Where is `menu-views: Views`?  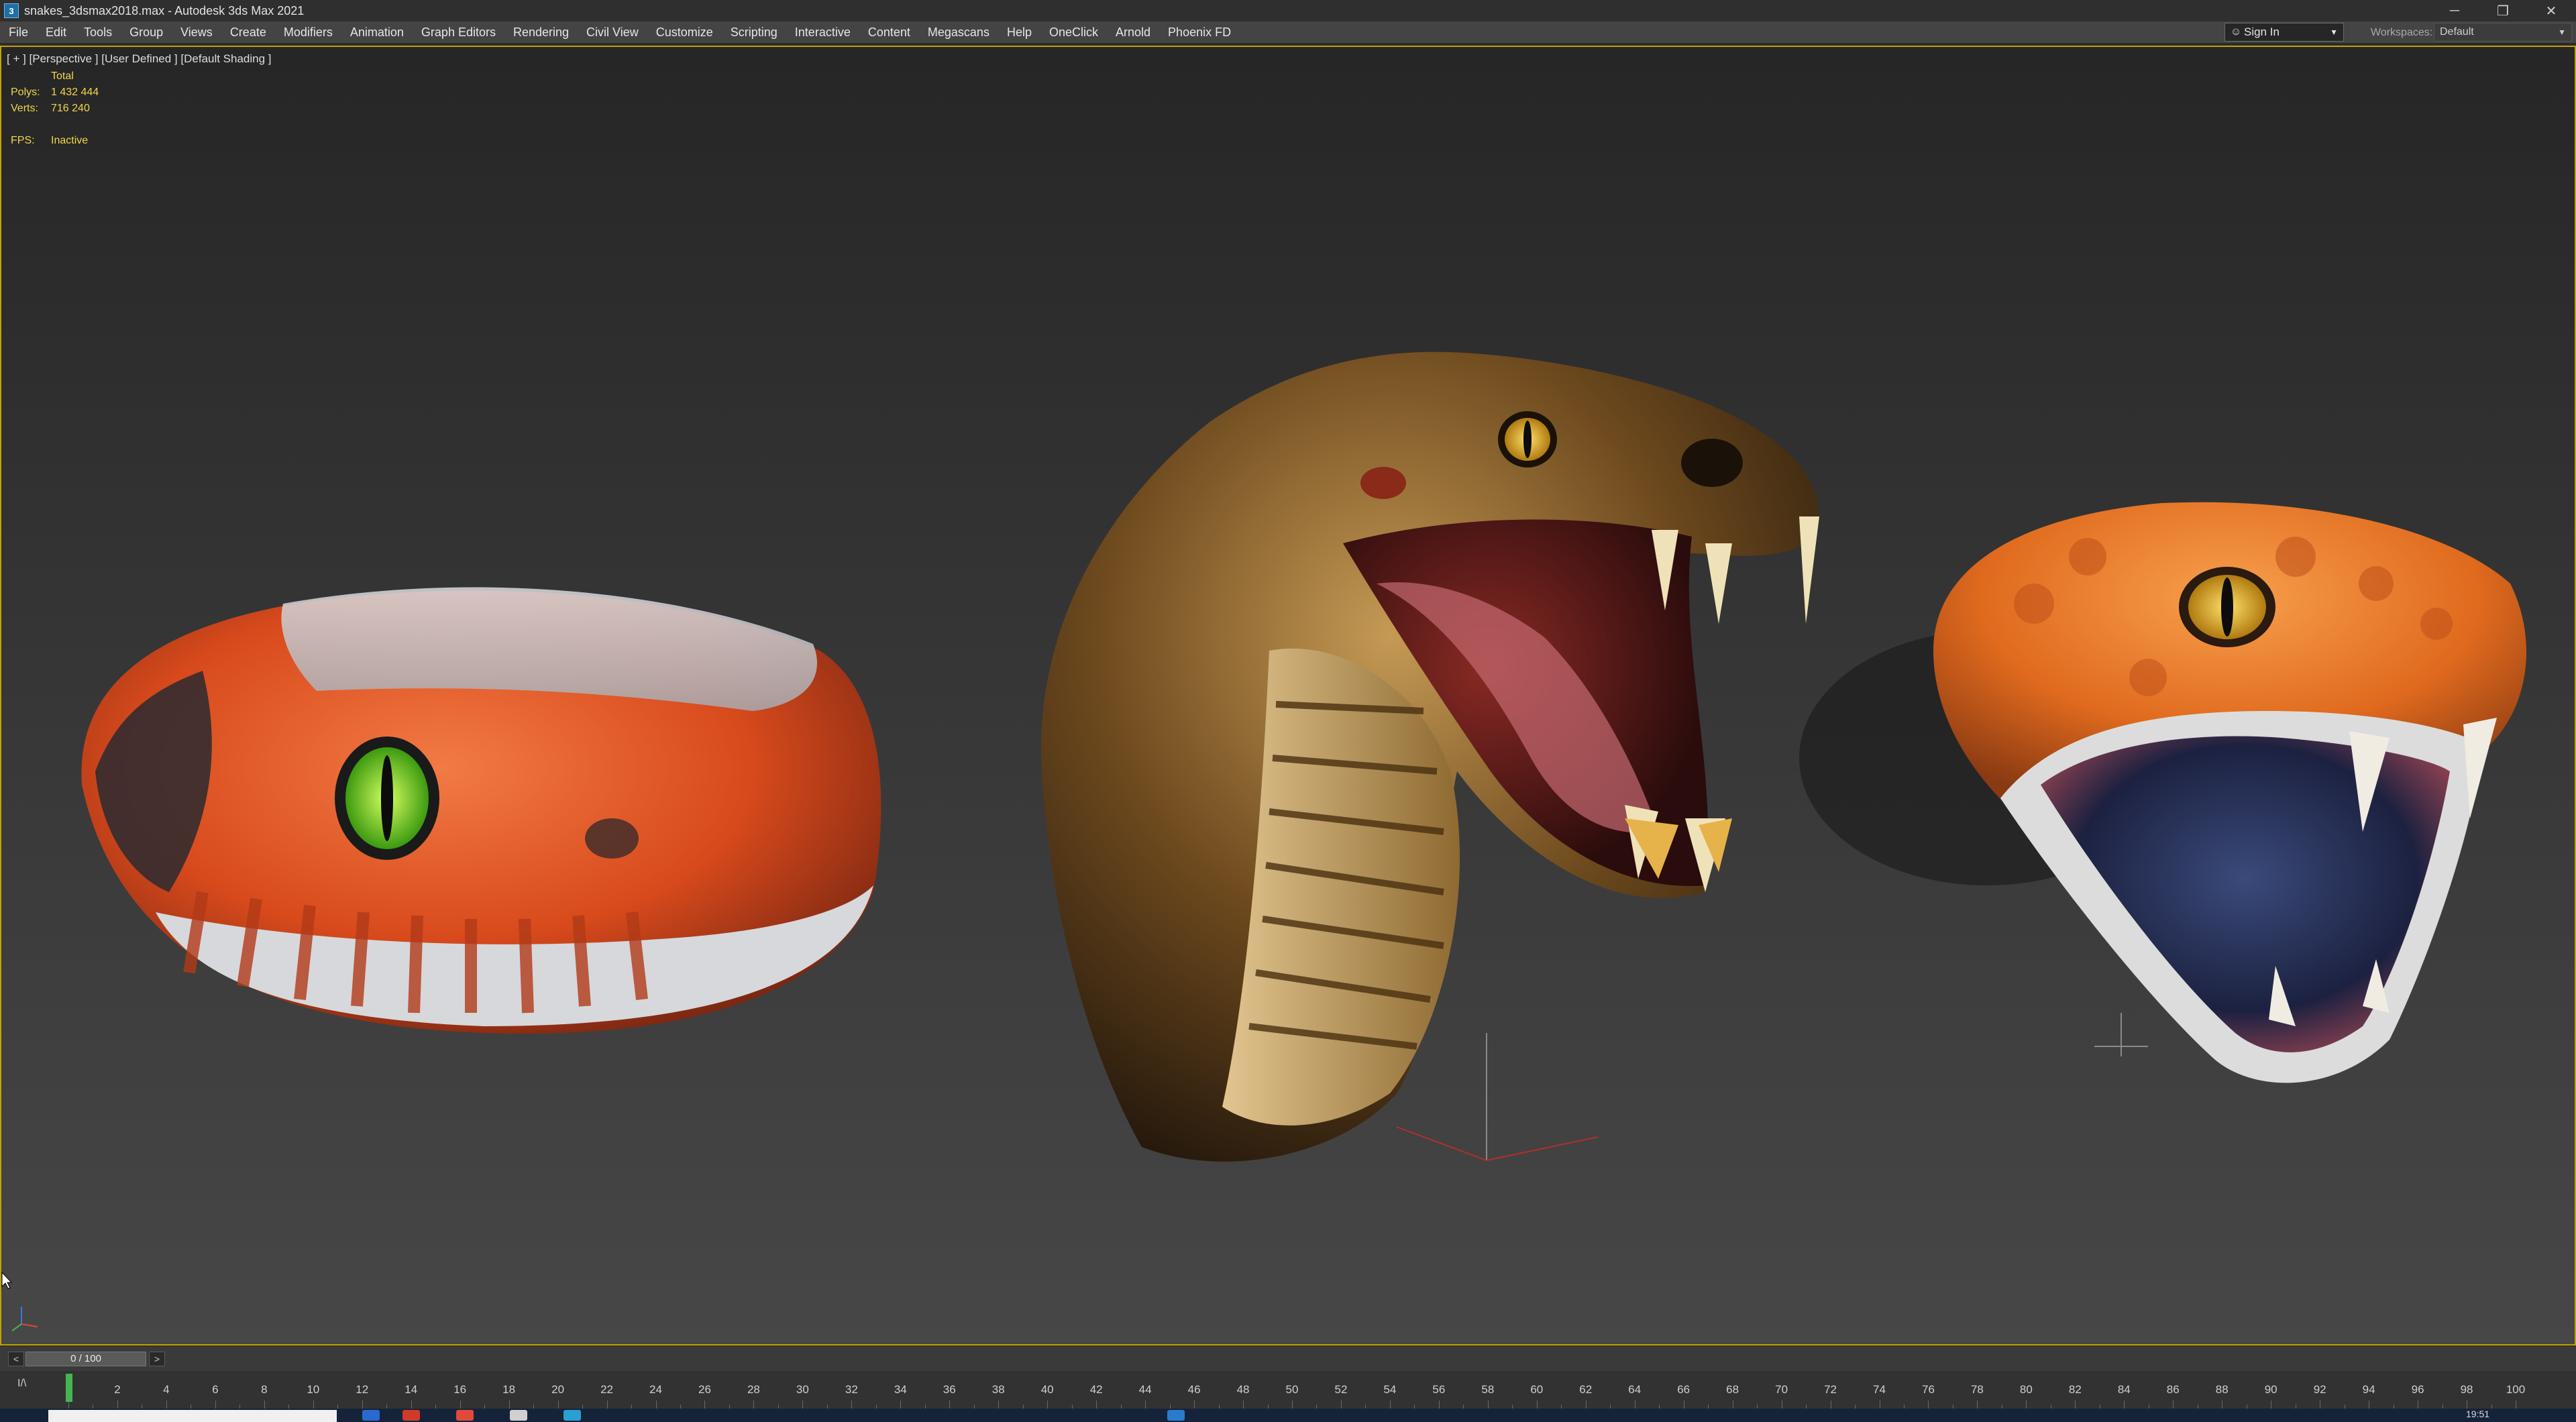
menu-views: Views is located at coordinates (196, 32).